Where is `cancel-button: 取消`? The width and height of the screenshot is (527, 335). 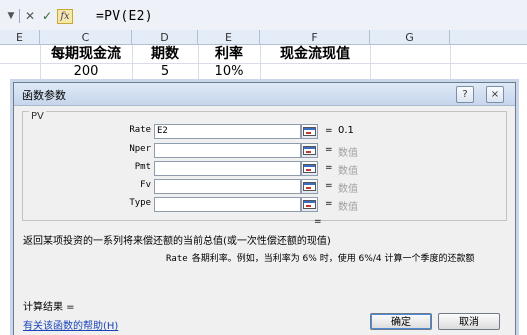 cancel-button: 取消 is located at coordinates (469, 321).